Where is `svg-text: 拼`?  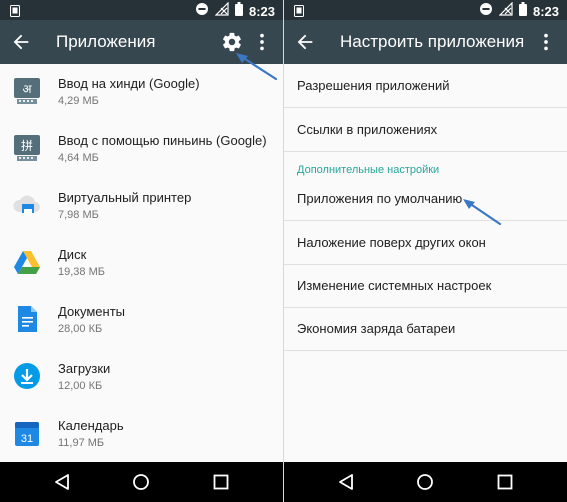 svg-text: 拼 is located at coordinates (27, 146).